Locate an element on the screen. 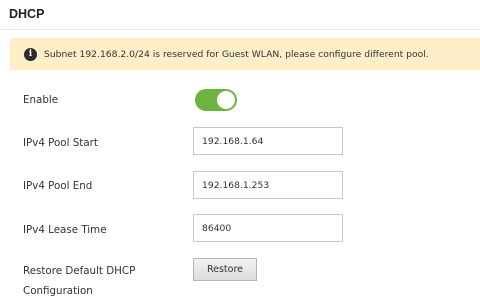  info-icon: i is located at coordinates (30, 54).